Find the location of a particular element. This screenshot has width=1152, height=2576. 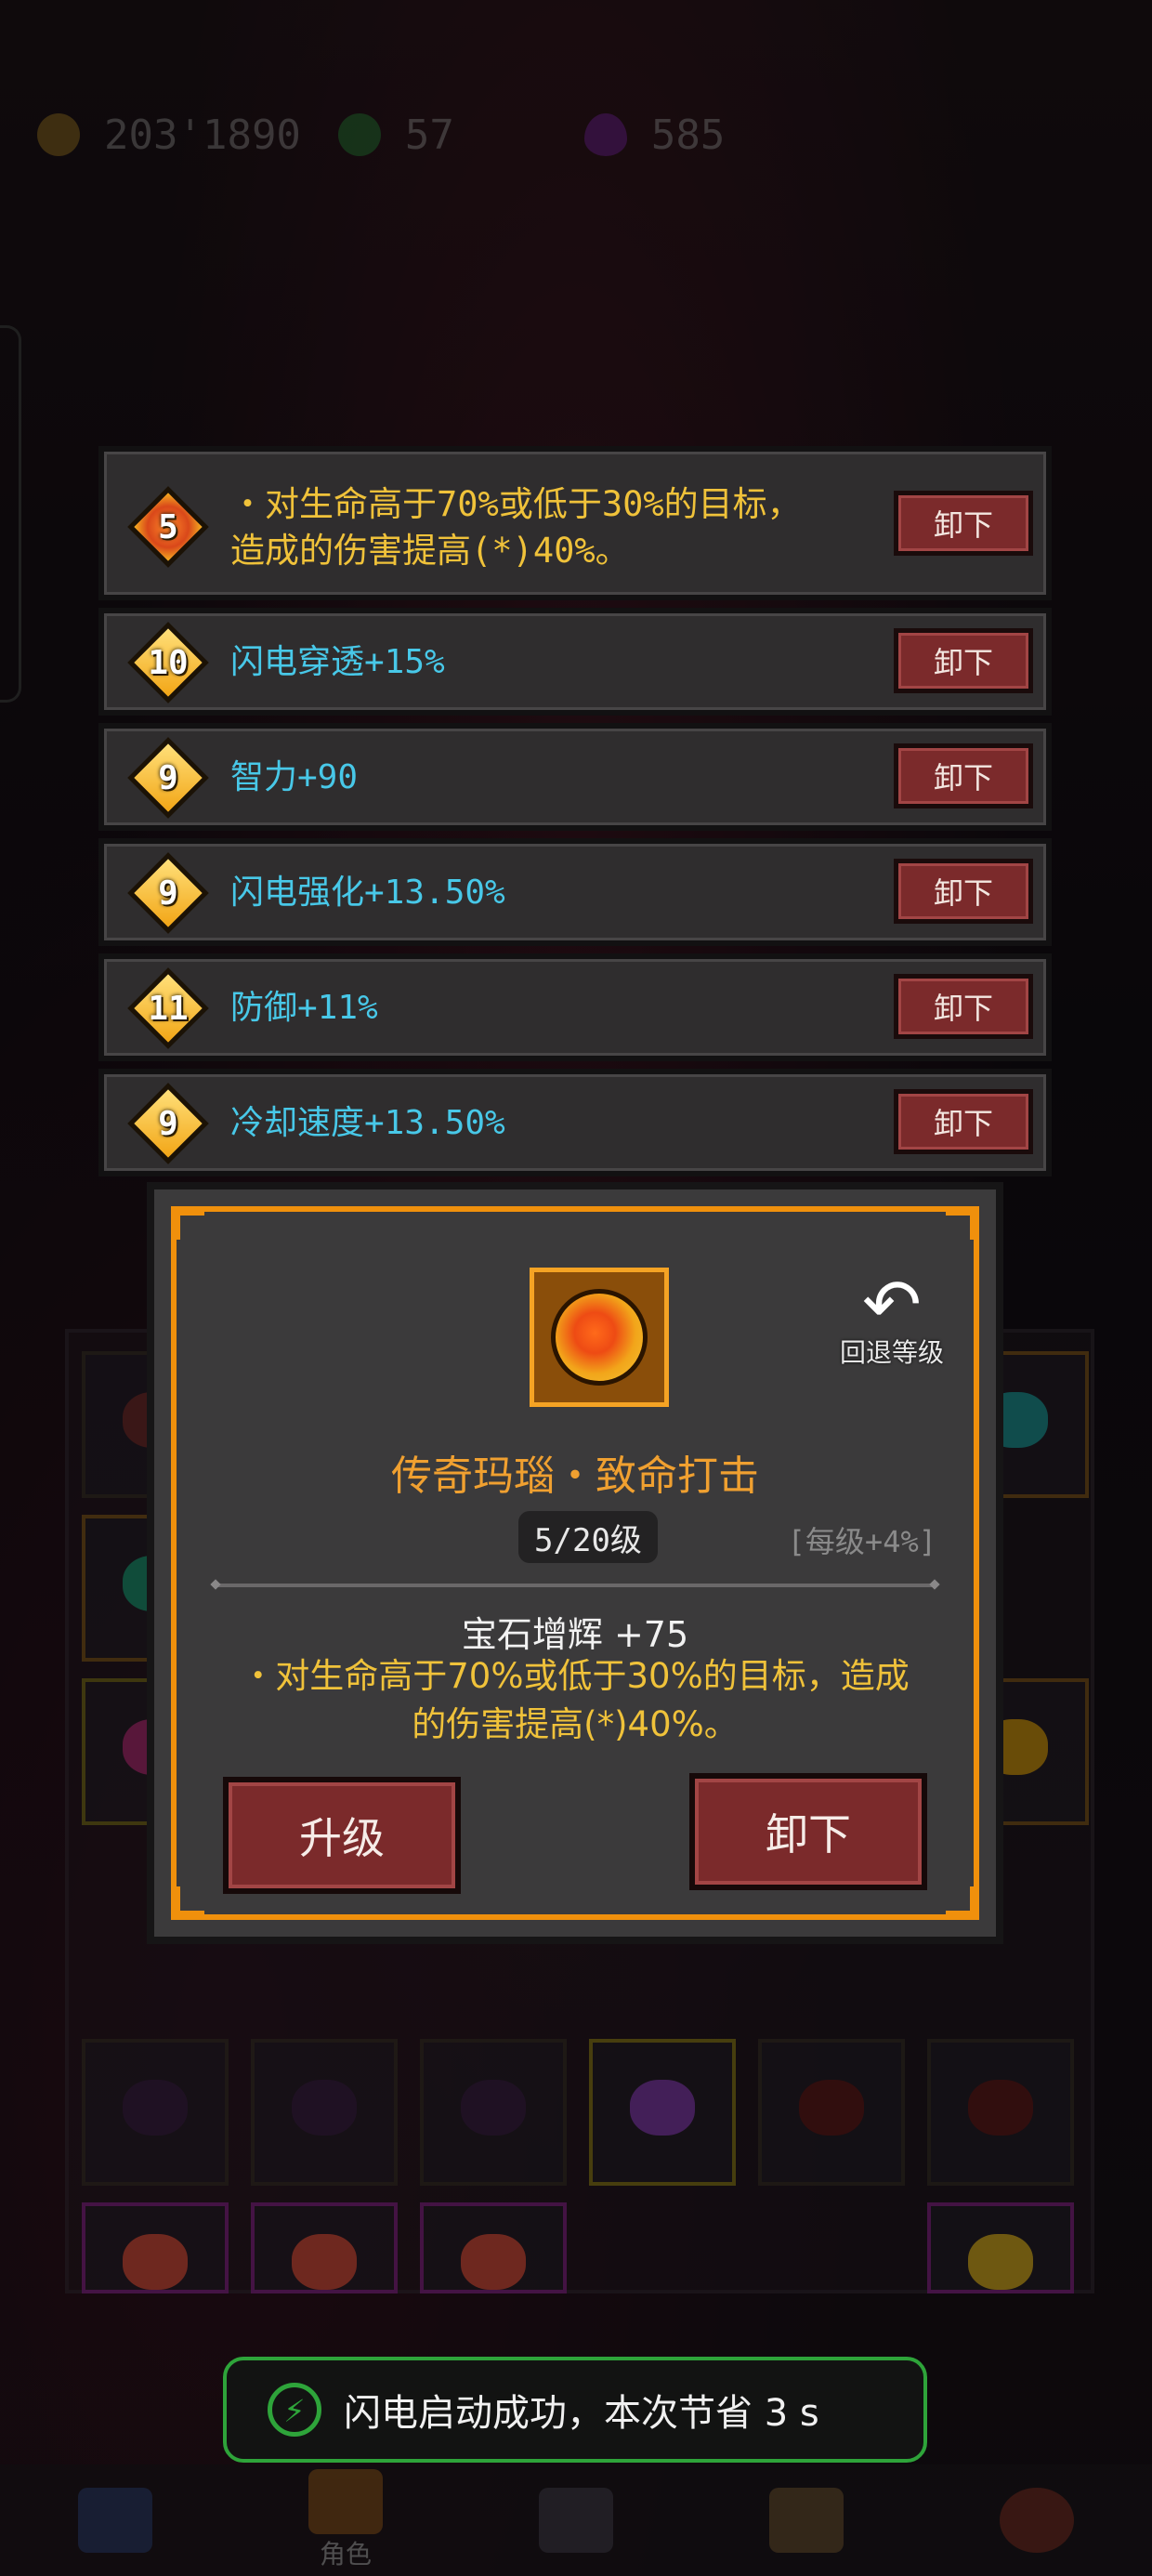

slot-effect-text: ・对生命高于70%或低于30%的目标， 造成的伤害提高(*)40%。 is located at coordinates (516, 527).